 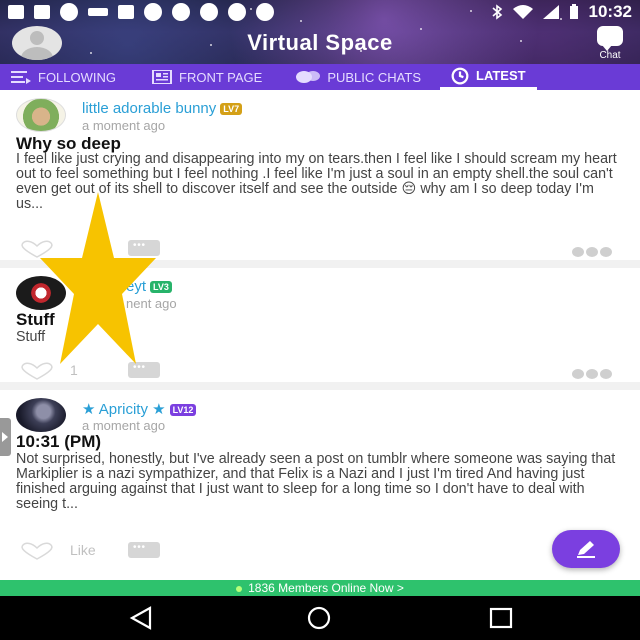 I want to click on like-label: Like, so click(x=83, y=550).